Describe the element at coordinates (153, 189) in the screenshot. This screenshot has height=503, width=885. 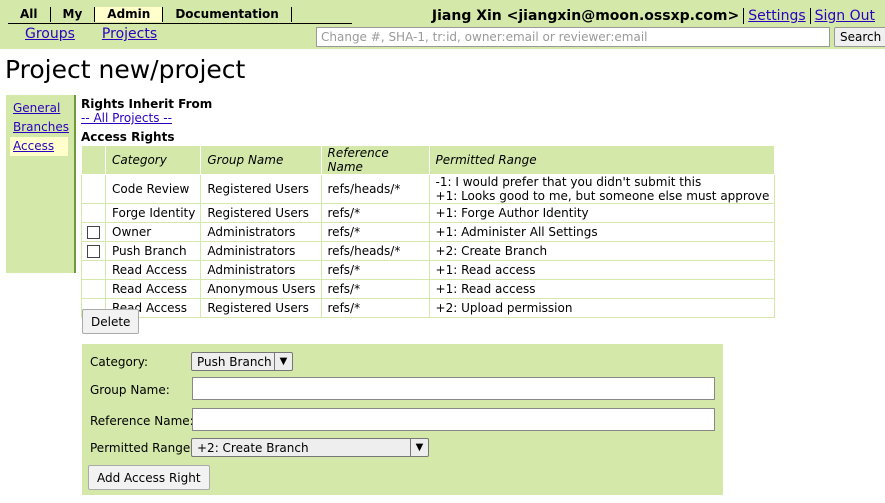
I see `category-cell: Code Review` at that location.